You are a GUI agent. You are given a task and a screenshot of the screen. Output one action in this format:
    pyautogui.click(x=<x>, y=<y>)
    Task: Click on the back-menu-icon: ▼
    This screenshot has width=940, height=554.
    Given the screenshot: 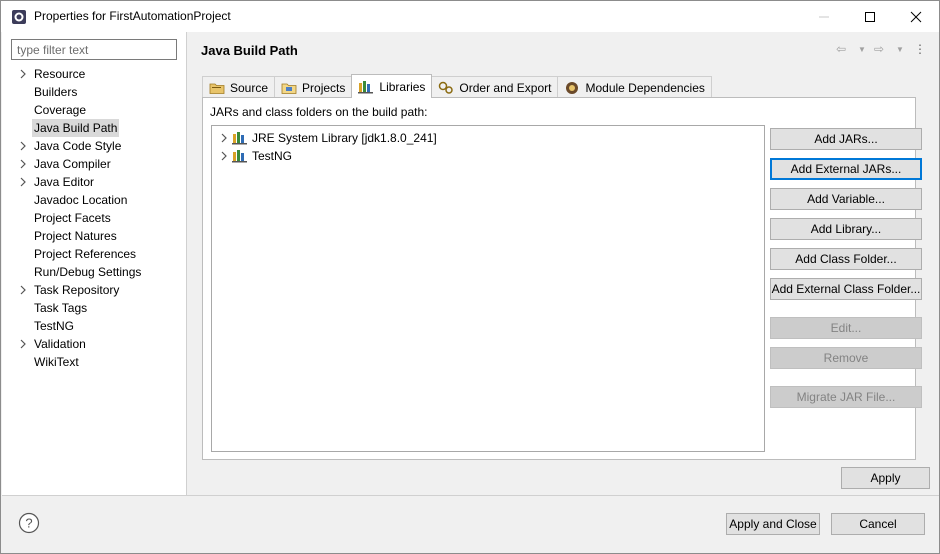 What is the action you would take?
    pyautogui.click(x=862, y=49)
    